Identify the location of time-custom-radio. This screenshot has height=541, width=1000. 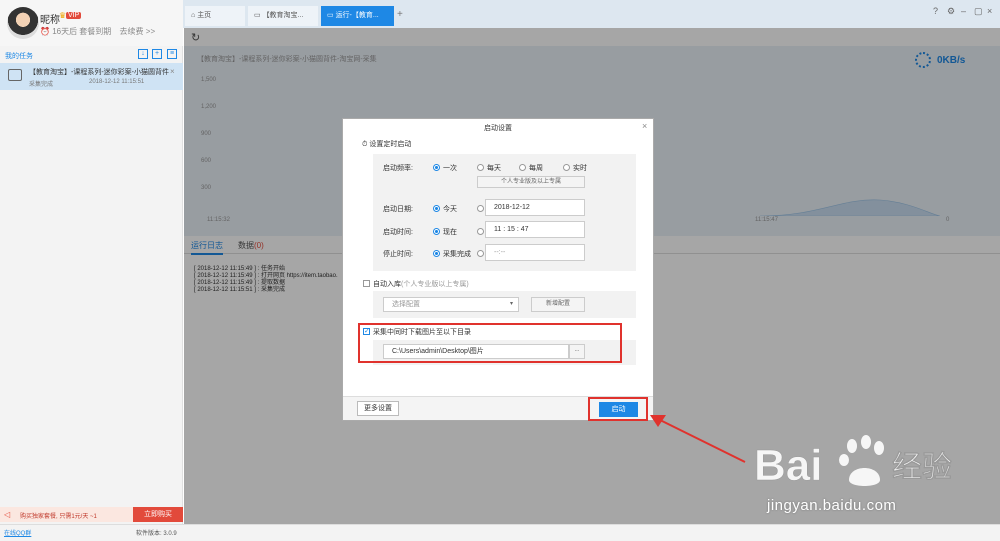
(480, 231).